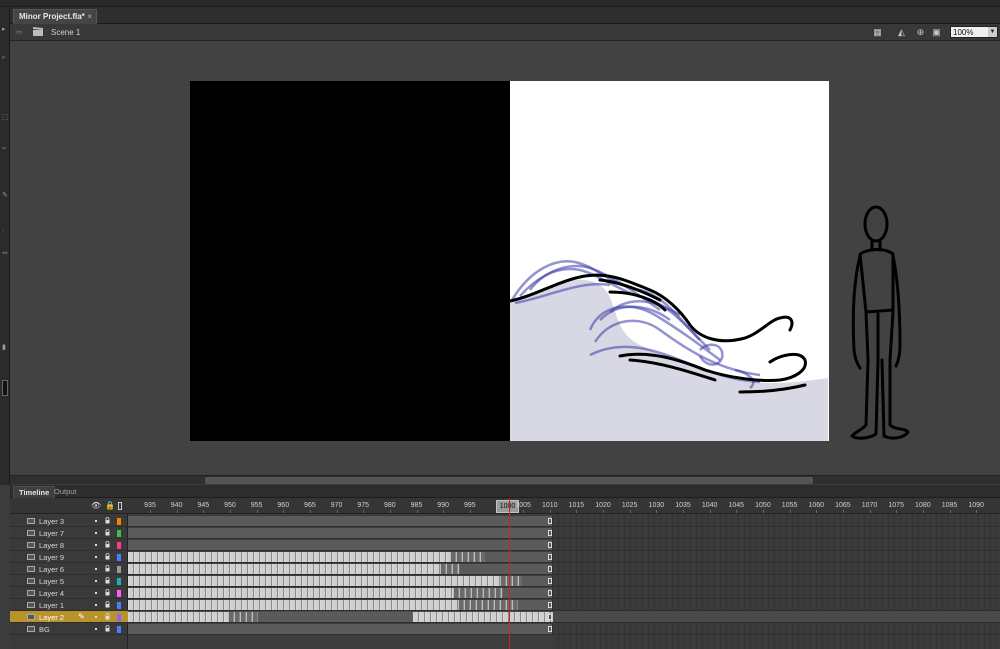  What do you see at coordinates (992, 32) in the screenshot?
I see `chevron-down-icon: ▼` at bounding box center [992, 32].